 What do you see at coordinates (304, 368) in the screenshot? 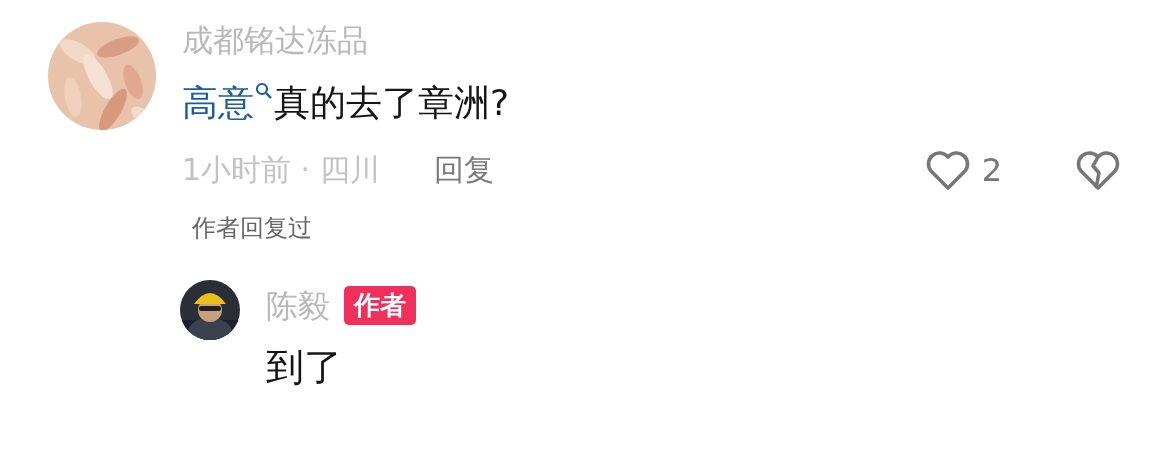
I see `reply-text: 到了` at bounding box center [304, 368].